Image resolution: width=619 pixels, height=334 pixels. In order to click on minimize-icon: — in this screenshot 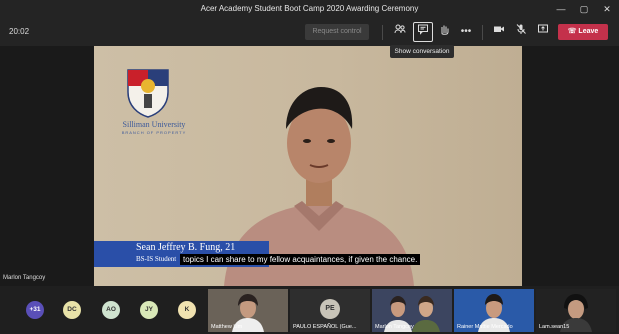, I will do `click(561, 9)`.